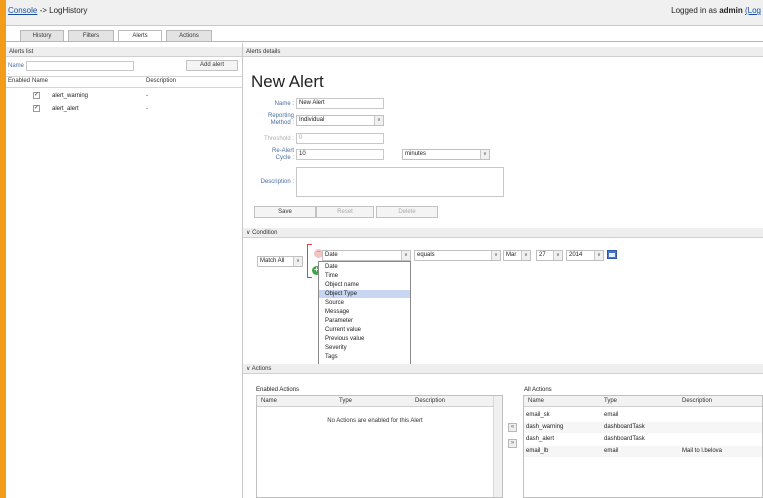 The width and height of the screenshot is (763, 498). What do you see at coordinates (331, 255) in the screenshot?
I see `condition-field-value: Date` at bounding box center [331, 255].